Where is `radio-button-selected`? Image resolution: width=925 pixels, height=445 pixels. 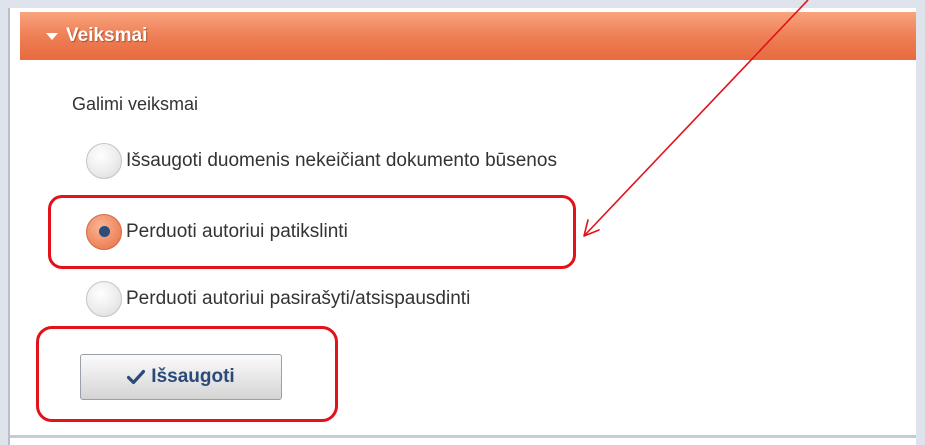 radio-button-selected is located at coordinates (104, 232).